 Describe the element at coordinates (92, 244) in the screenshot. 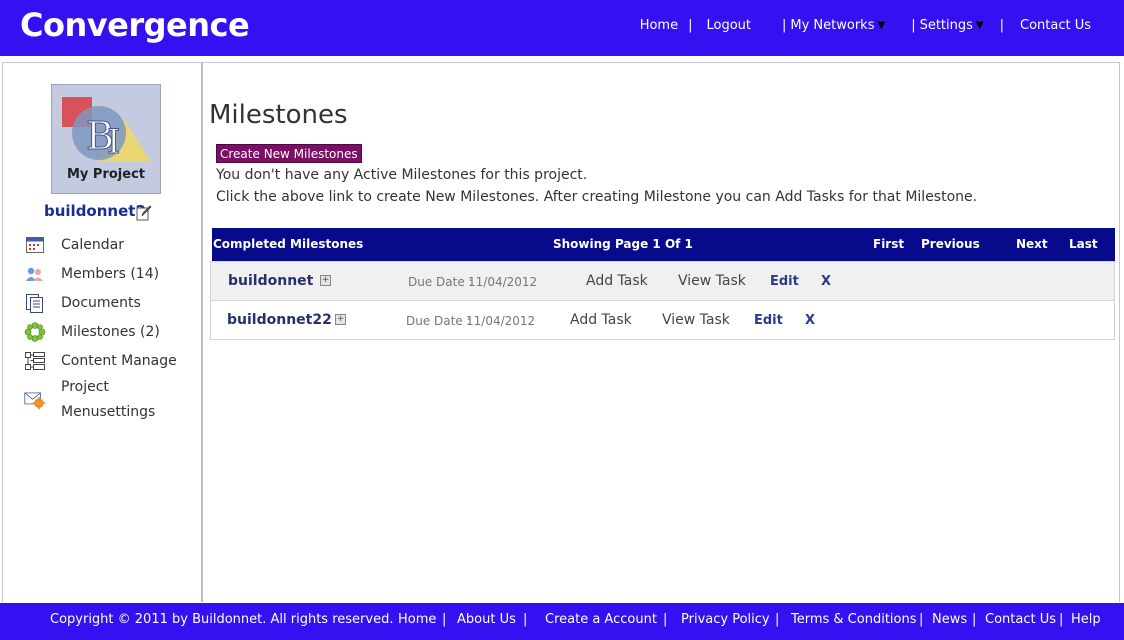

I see `sidebar-item-label: Calendar` at that location.